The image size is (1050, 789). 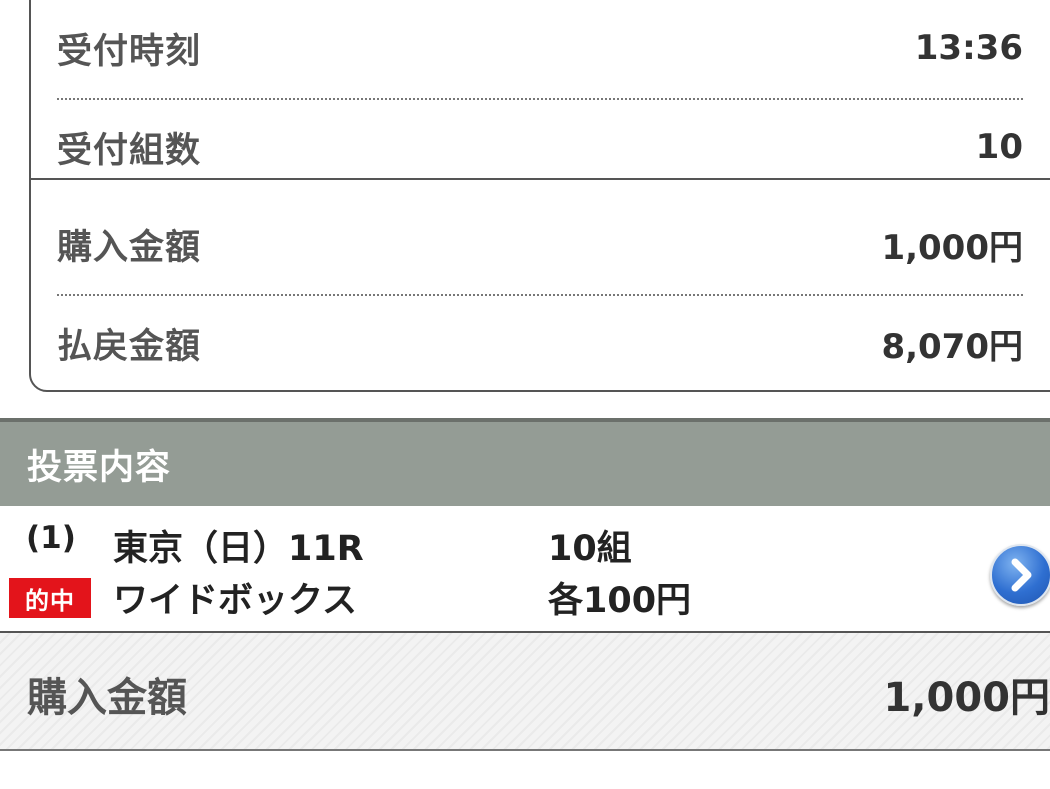 What do you see at coordinates (968, 48) in the screenshot?
I see `receipt-time-value: 13:36` at bounding box center [968, 48].